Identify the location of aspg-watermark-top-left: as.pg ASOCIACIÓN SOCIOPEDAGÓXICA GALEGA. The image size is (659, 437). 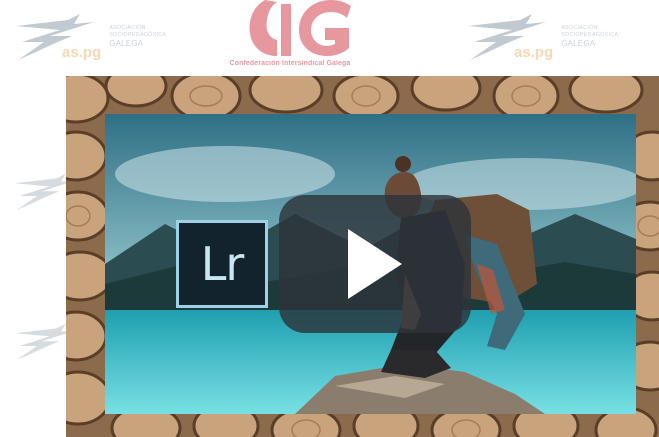
(88, 37).